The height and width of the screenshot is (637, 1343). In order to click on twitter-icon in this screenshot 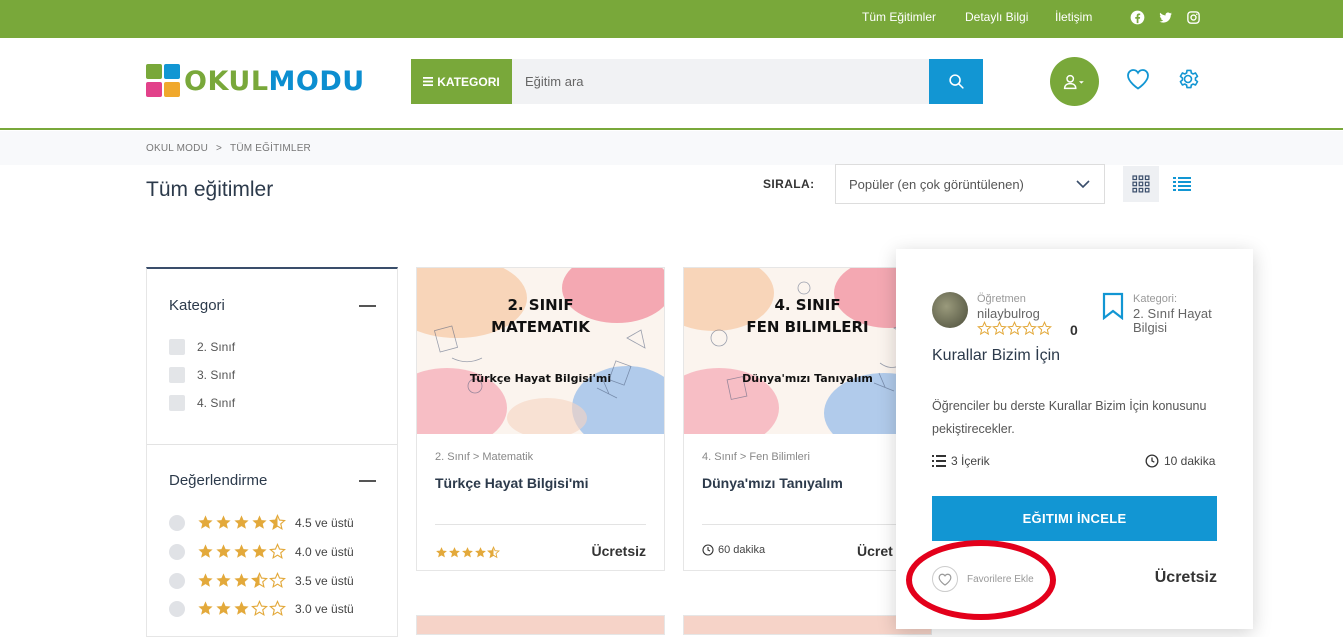, I will do `click(1165, 17)`.